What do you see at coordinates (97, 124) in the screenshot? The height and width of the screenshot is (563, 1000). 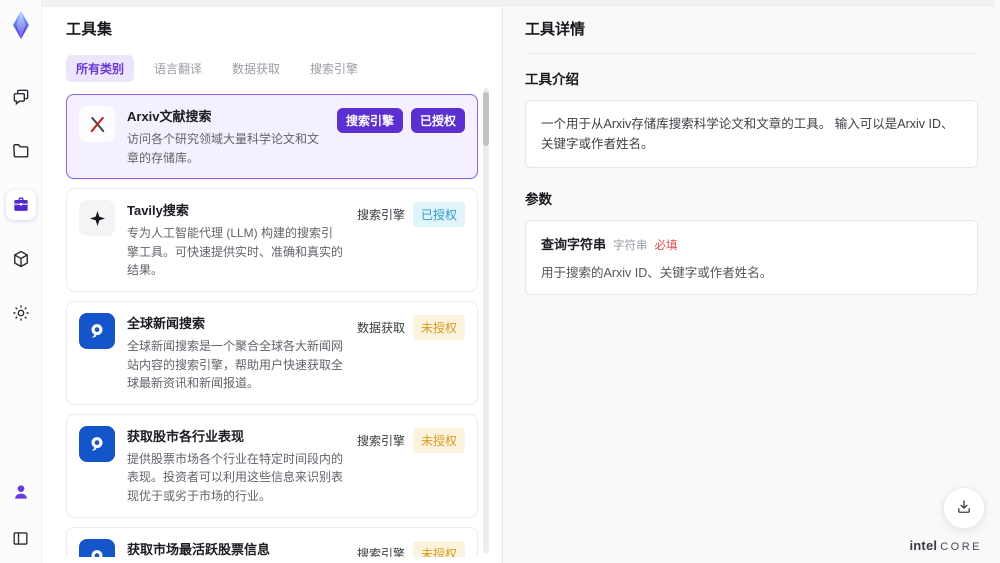 I see `arxiv-icon` at bounding box center [97, 124].